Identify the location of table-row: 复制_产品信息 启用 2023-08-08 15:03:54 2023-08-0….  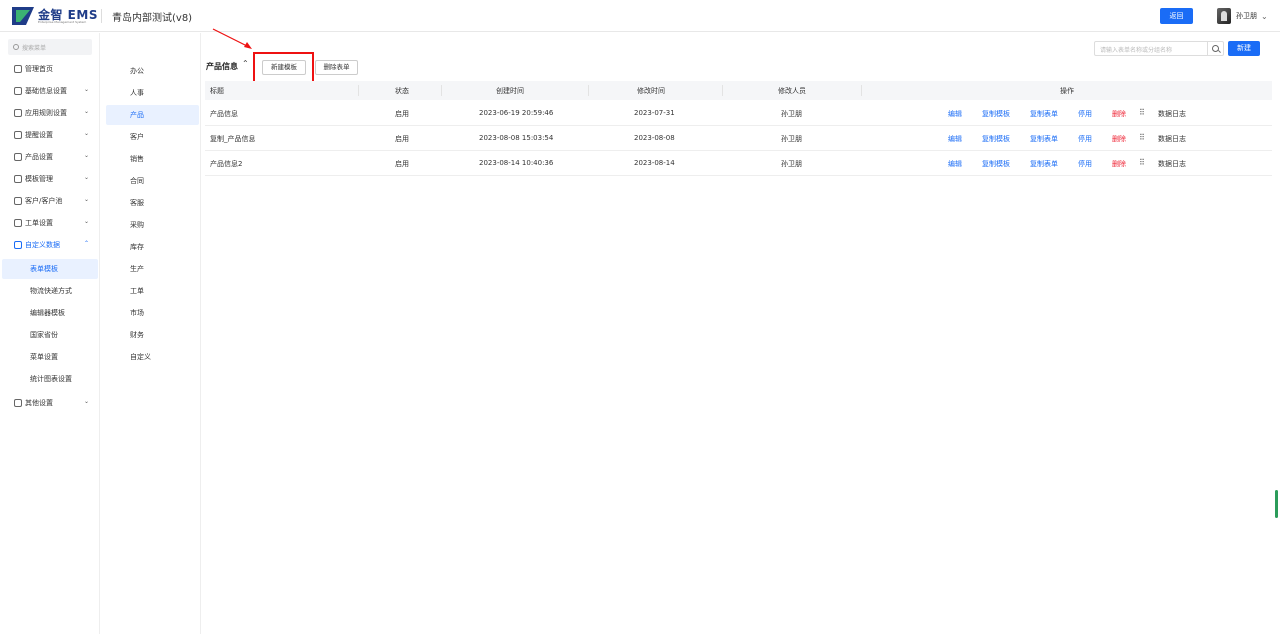
(738, 138).